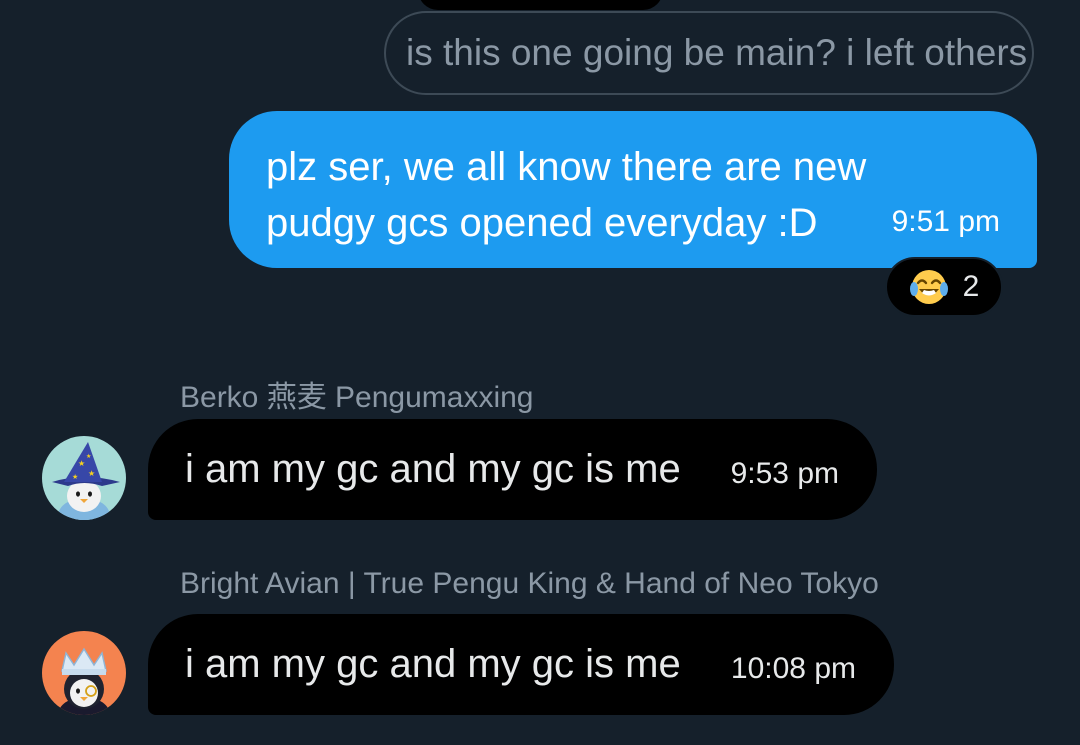 This screenshot has width=1080, height=745. I want to click on received-message-bubble: i am my gc and my gc is me 10:08 pm, so click(521, 664).